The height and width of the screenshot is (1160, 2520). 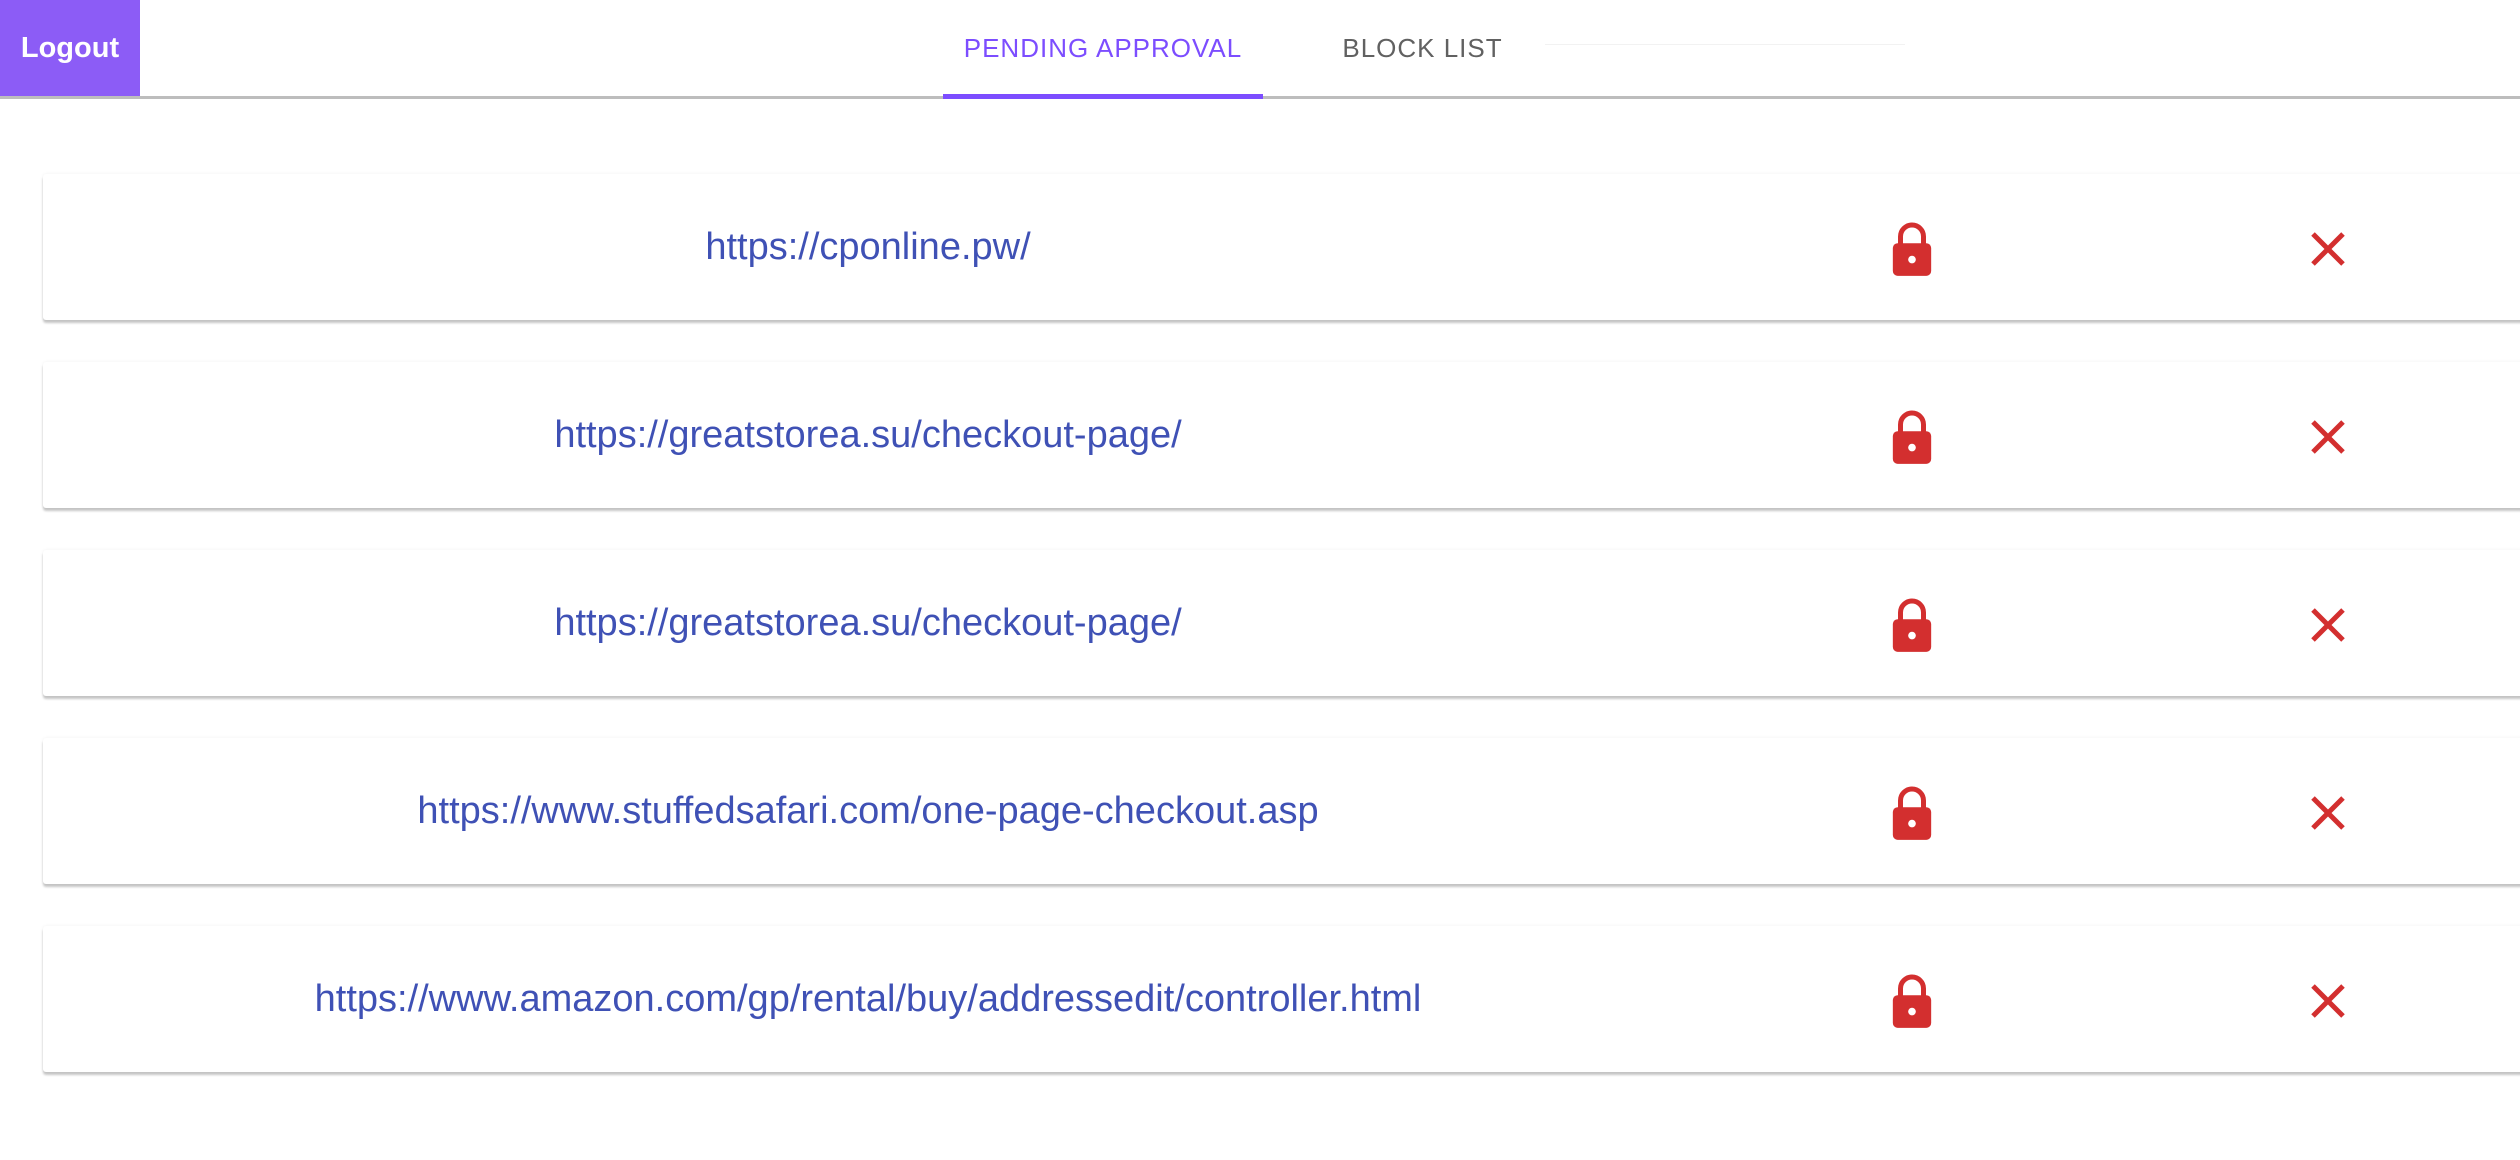 I want to click on active-tab-indicator, so click(x=1103, y=96).